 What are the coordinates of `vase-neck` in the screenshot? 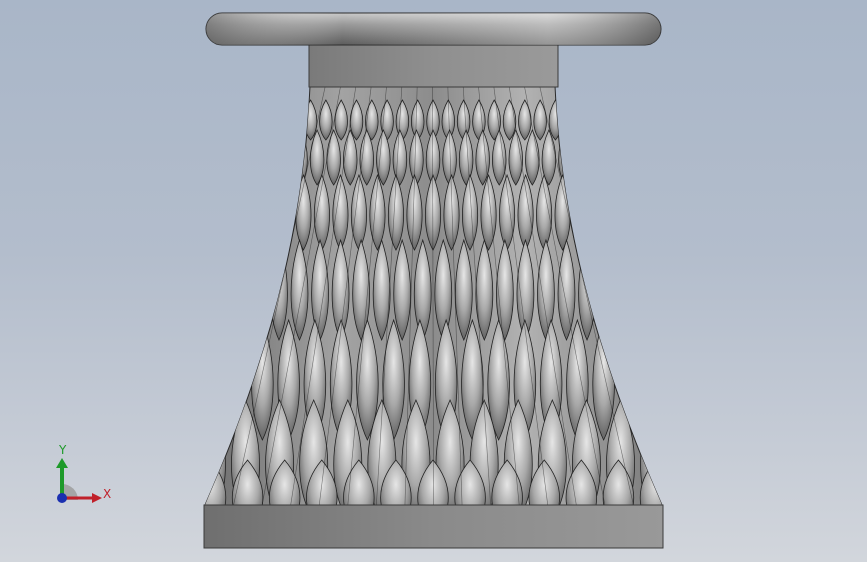 It's located at (433, 65).